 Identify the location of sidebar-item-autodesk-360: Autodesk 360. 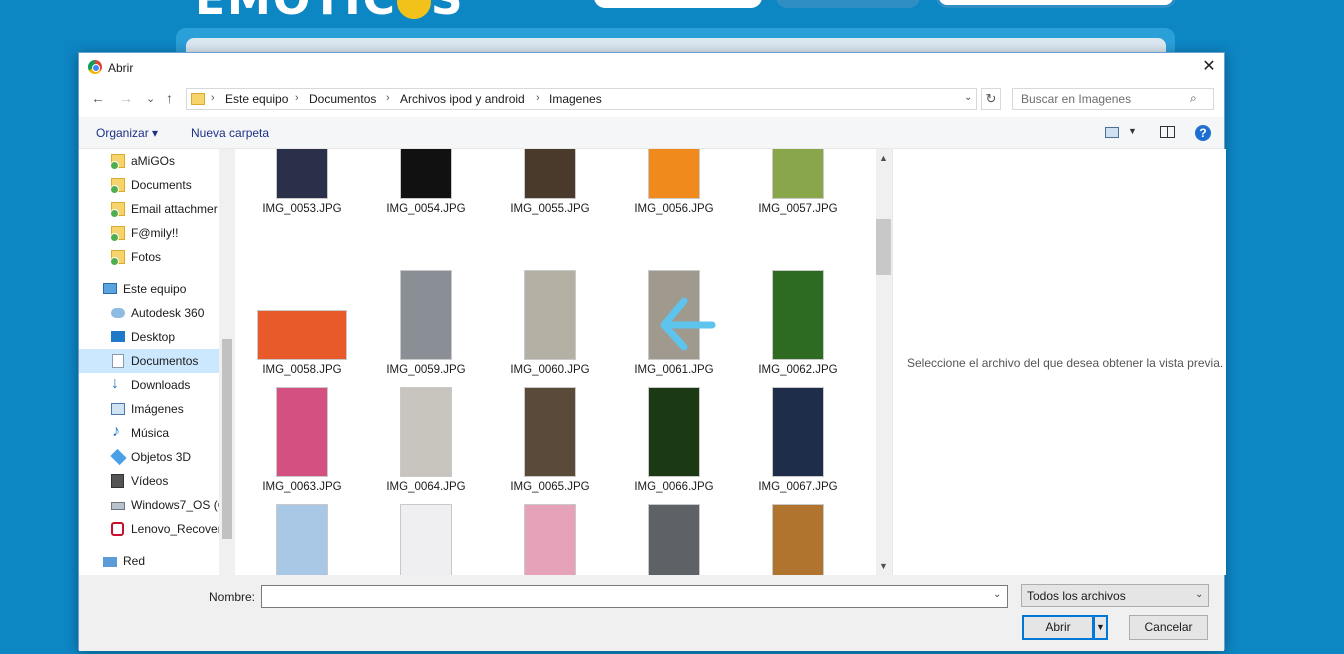
(149, 313).